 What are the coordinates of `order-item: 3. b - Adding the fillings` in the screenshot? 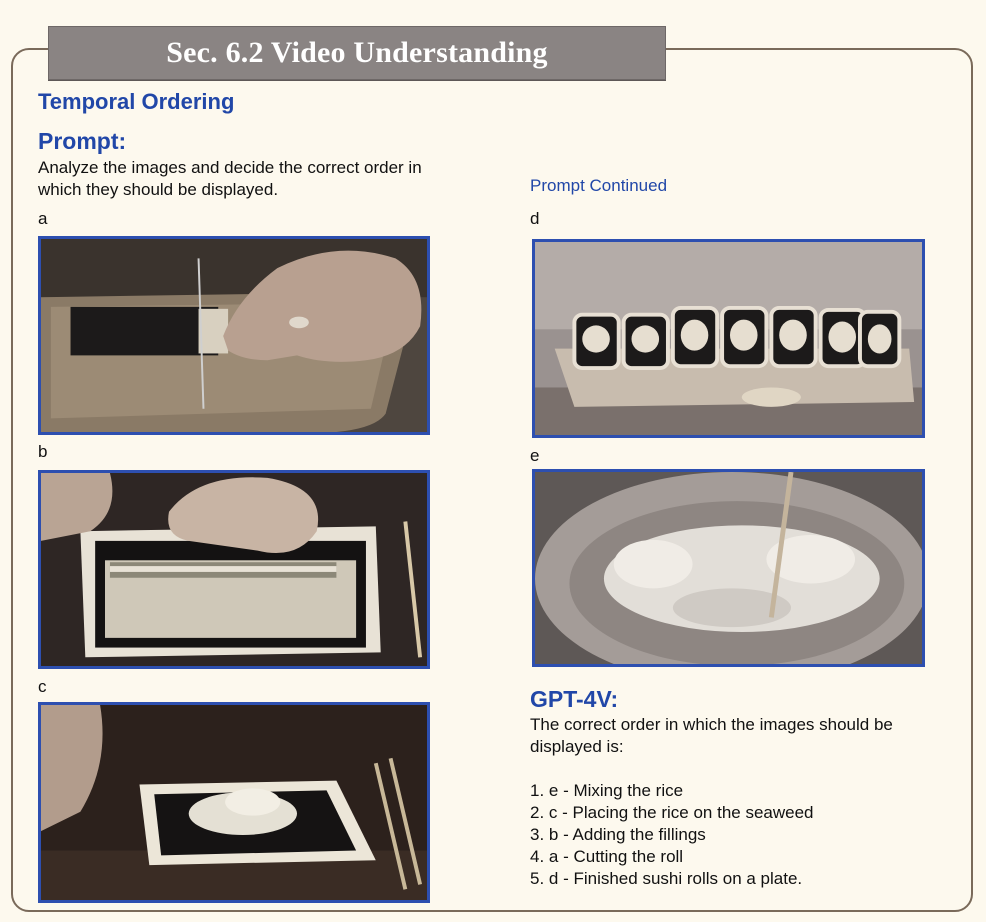 It's located at (618, 834).